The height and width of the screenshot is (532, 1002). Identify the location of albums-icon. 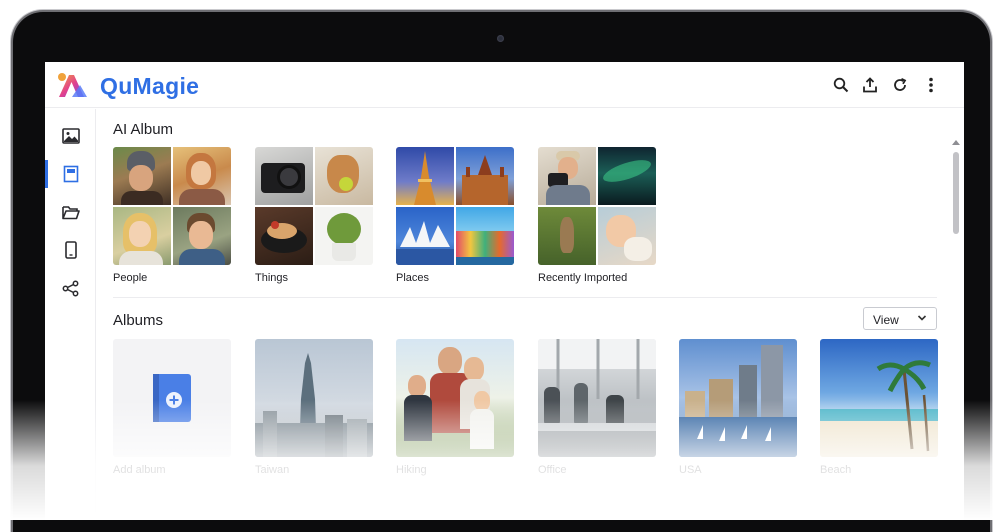
(70, 174).